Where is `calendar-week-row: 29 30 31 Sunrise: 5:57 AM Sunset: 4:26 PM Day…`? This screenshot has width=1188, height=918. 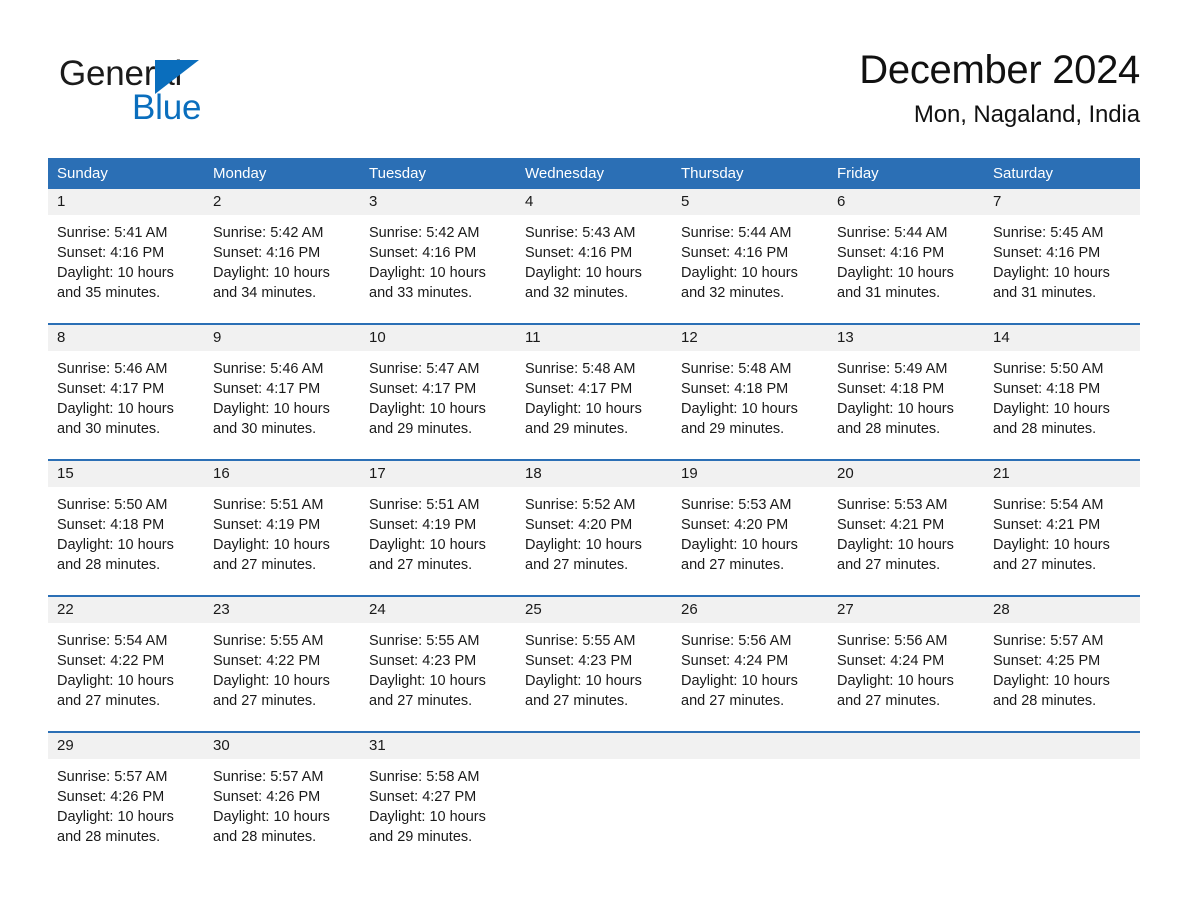 calendar-week-row: 29 30 31 Sunrise: 5:57 AM Sunset: 4:26 PM Day… is located at coordinates (594, 800).